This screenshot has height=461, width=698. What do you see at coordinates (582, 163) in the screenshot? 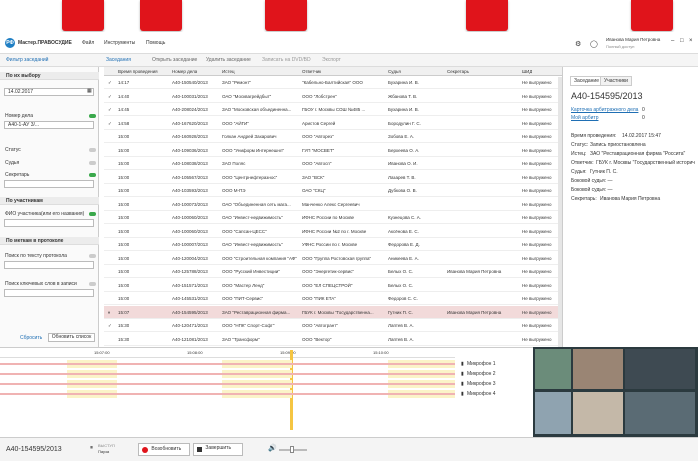
I see `defendant-label: Ответчик:` at bounding box center [582, 163].